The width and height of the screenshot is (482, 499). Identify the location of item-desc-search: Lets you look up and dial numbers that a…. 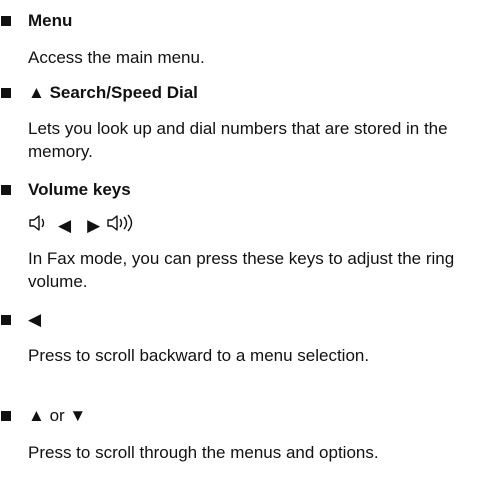
(238, 140).